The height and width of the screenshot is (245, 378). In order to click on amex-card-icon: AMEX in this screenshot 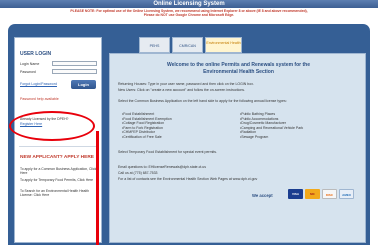, I will do `click(346, 194)`.